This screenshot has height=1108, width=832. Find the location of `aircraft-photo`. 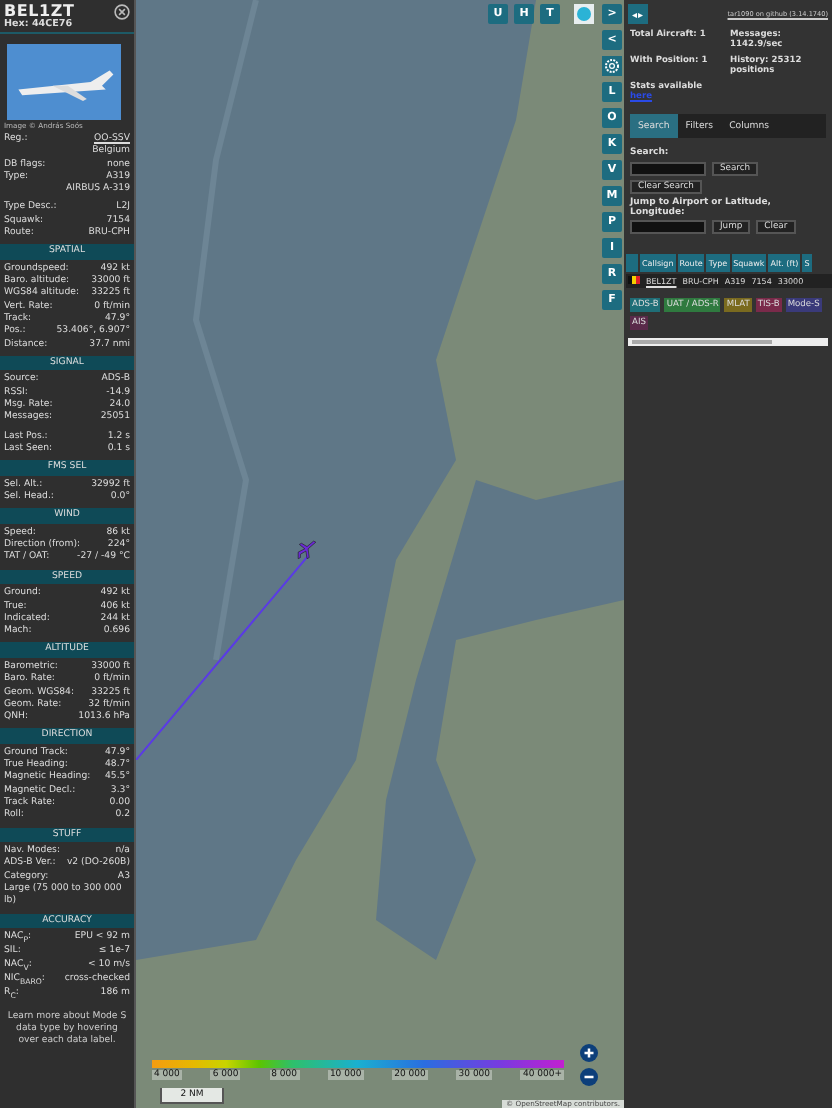

aircraft-photo is located at coordinates (64, 82).